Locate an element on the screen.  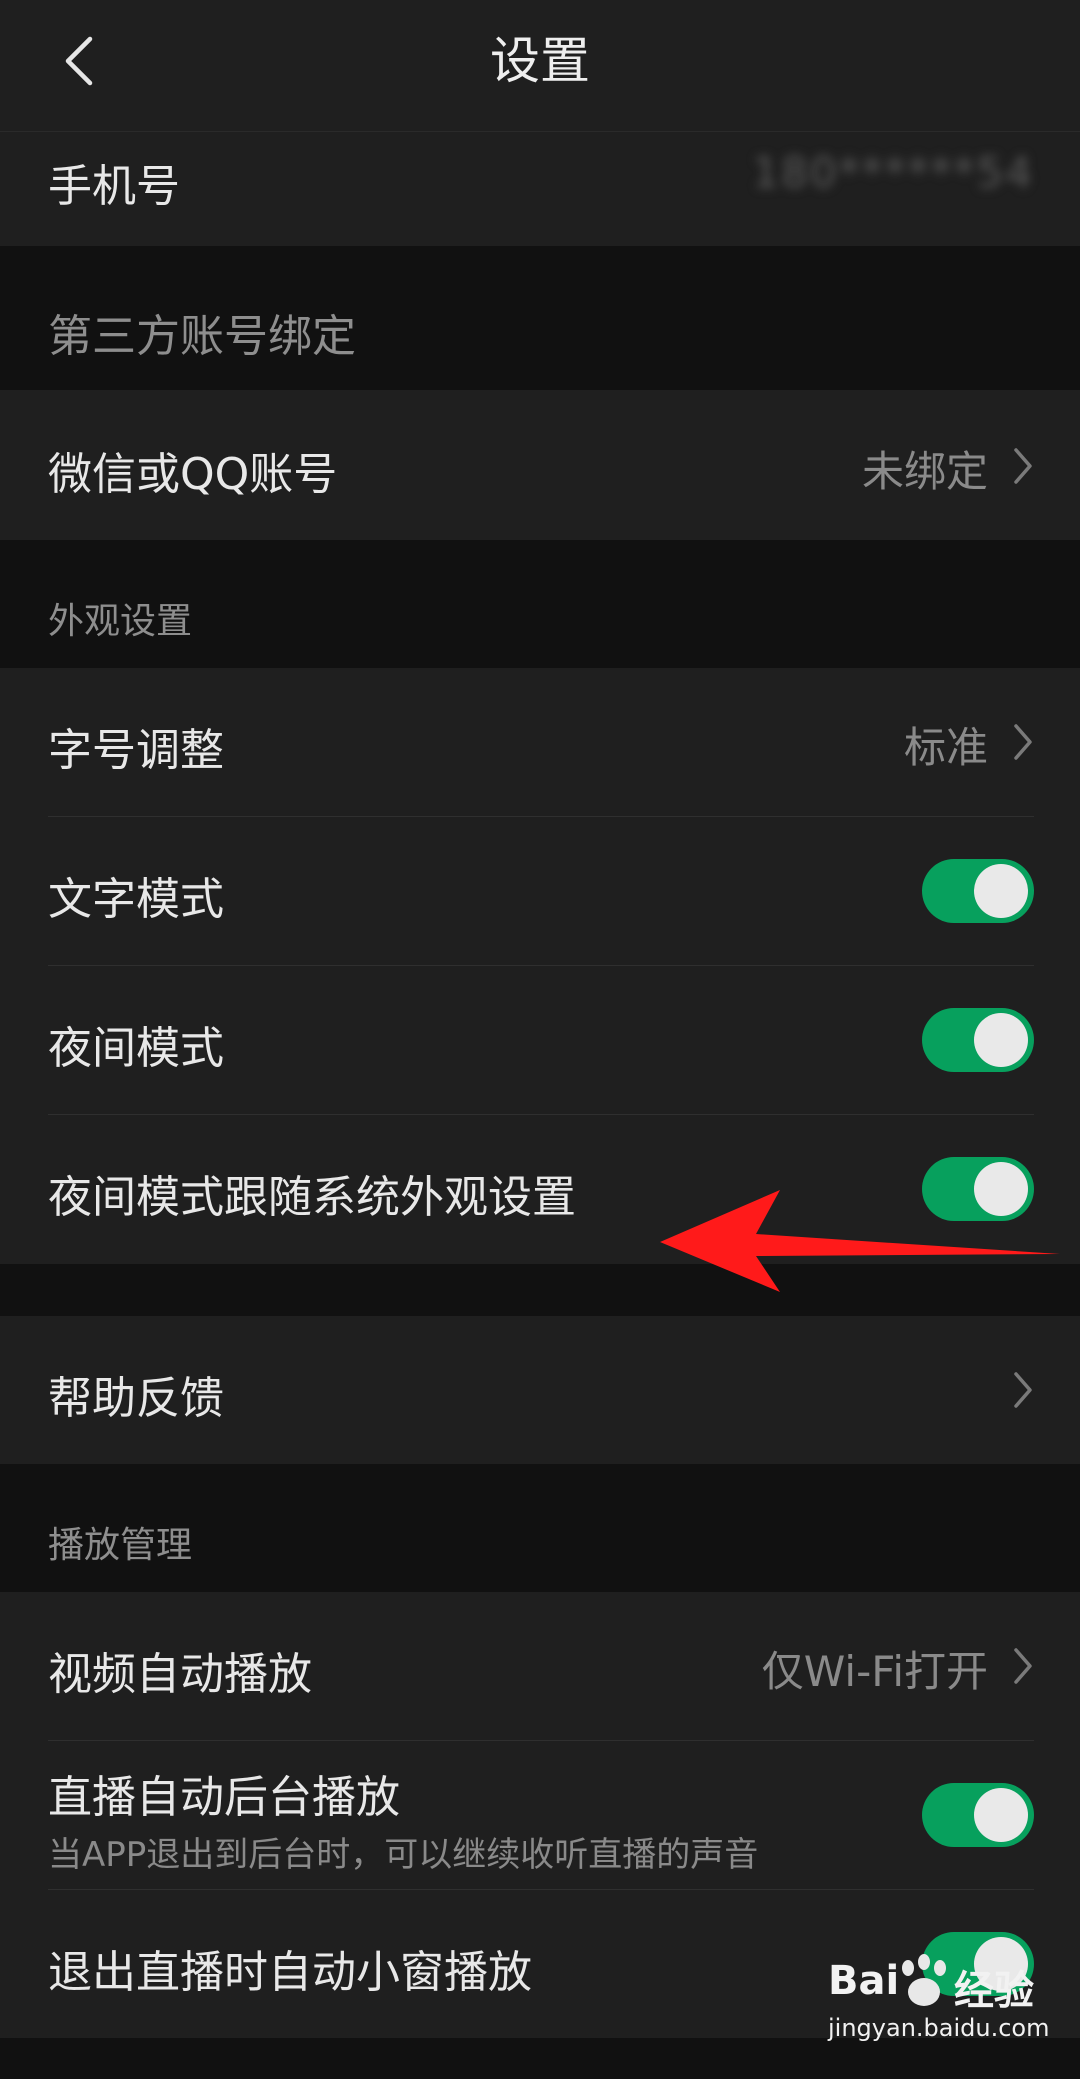
baidu-jingyan-watermark: Bai 经验 jingyan.baidu.com is located at coordinates (940, 2005).